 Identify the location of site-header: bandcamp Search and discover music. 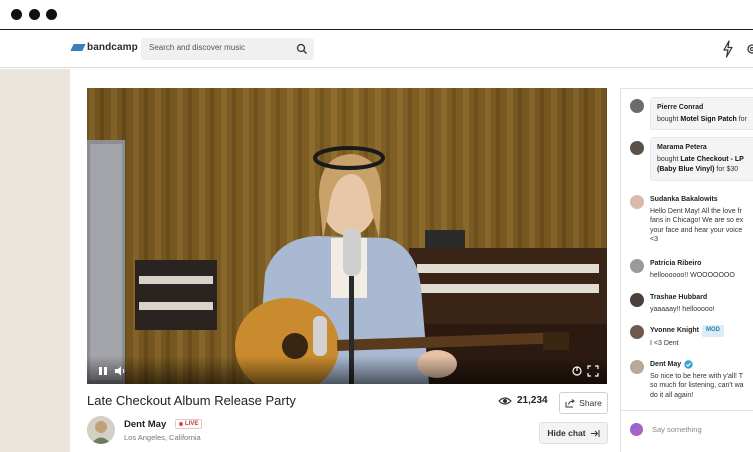
(376, 49).